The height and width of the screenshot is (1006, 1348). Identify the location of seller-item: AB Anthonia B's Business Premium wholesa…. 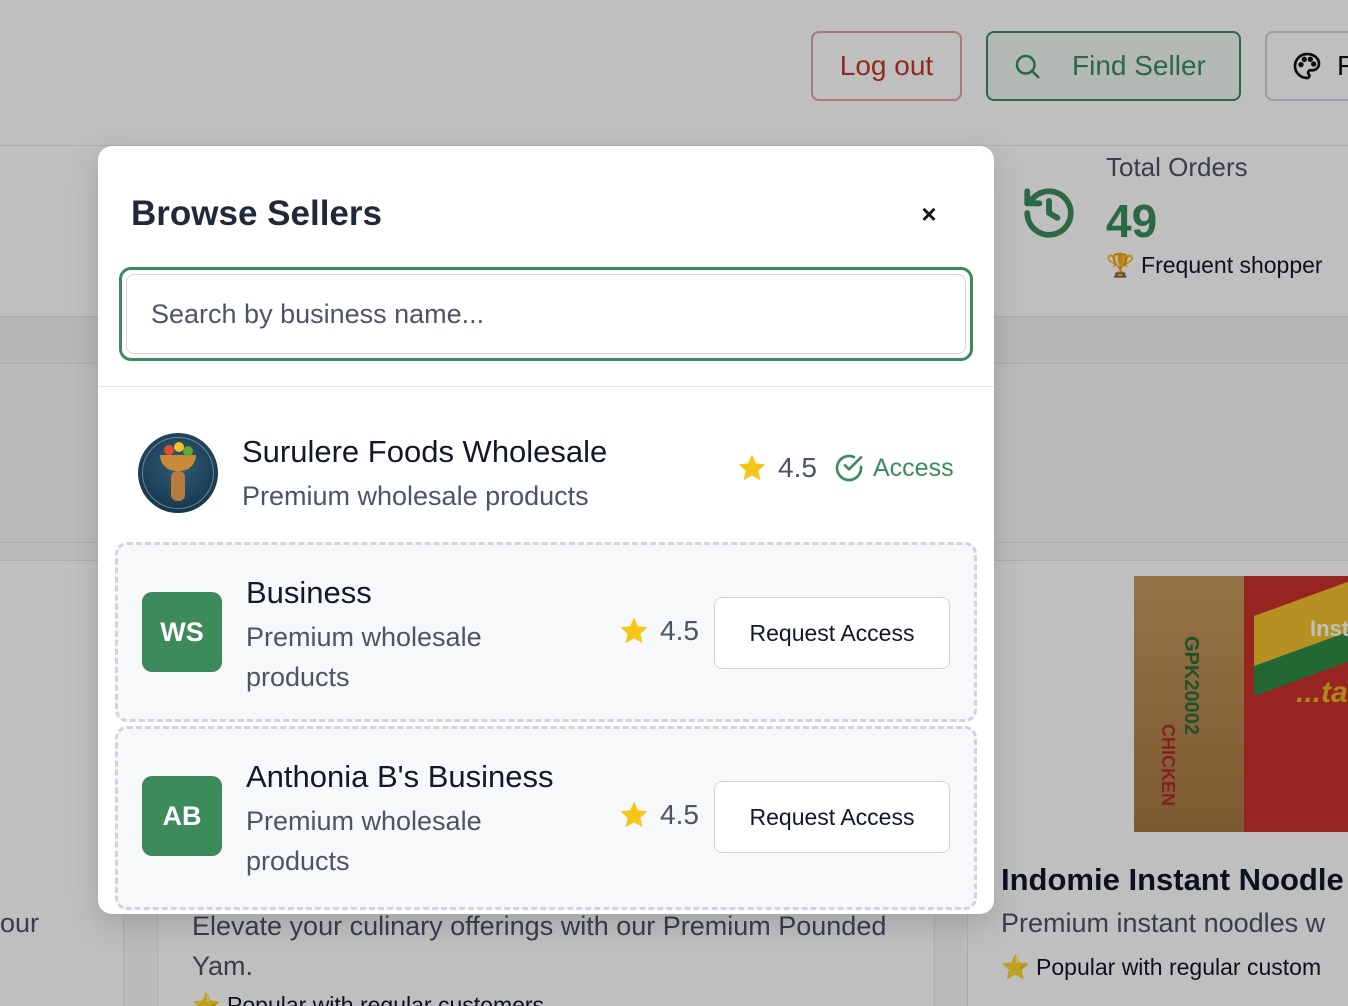
(546, 818).